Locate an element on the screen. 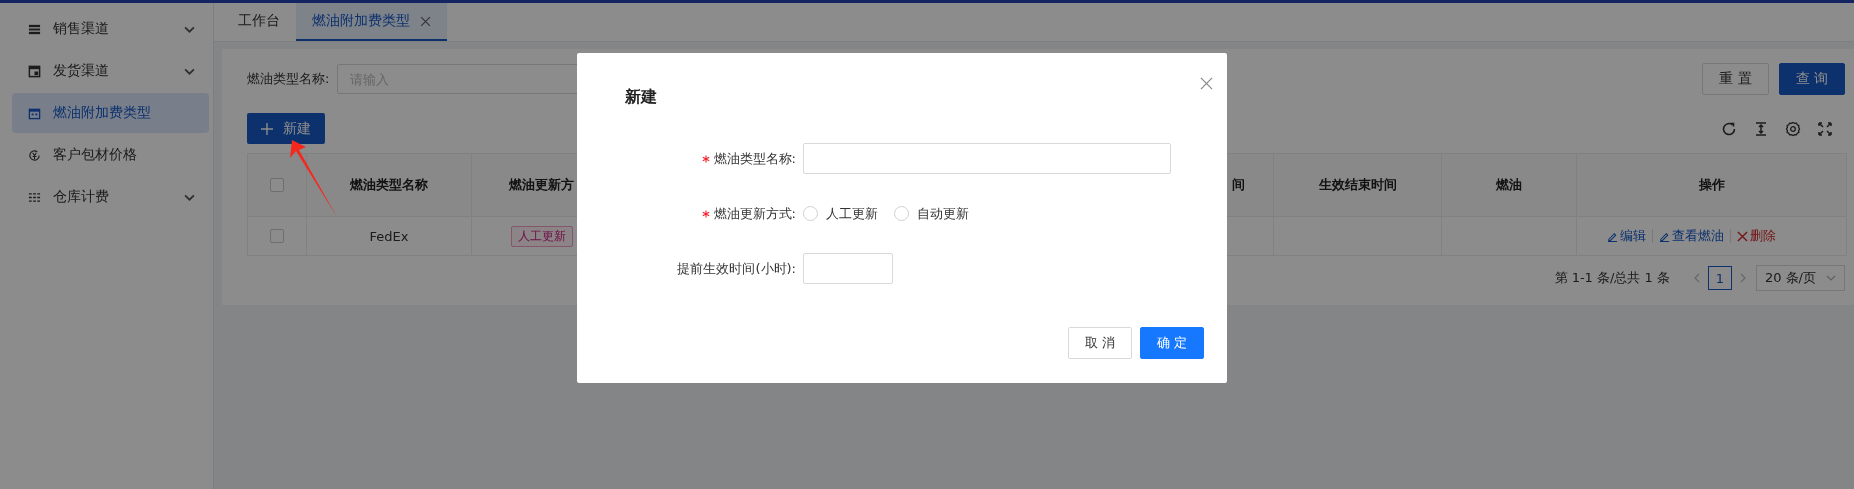  column-header: 间 is located at coordinates (1238, 185).